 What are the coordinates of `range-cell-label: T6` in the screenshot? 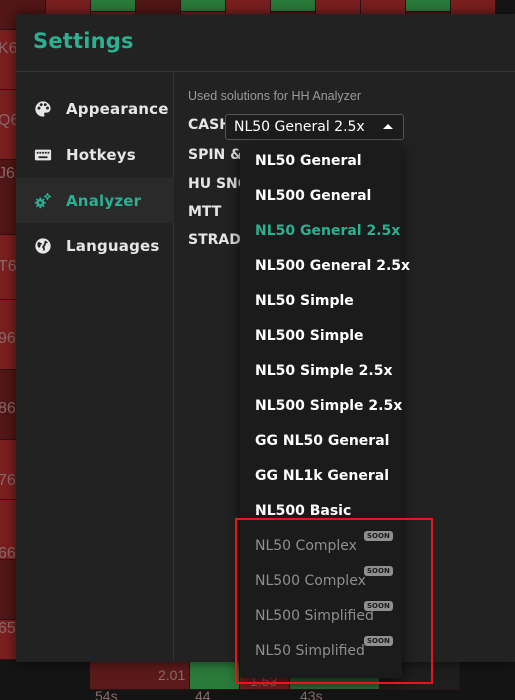 It's located at (8, 266).